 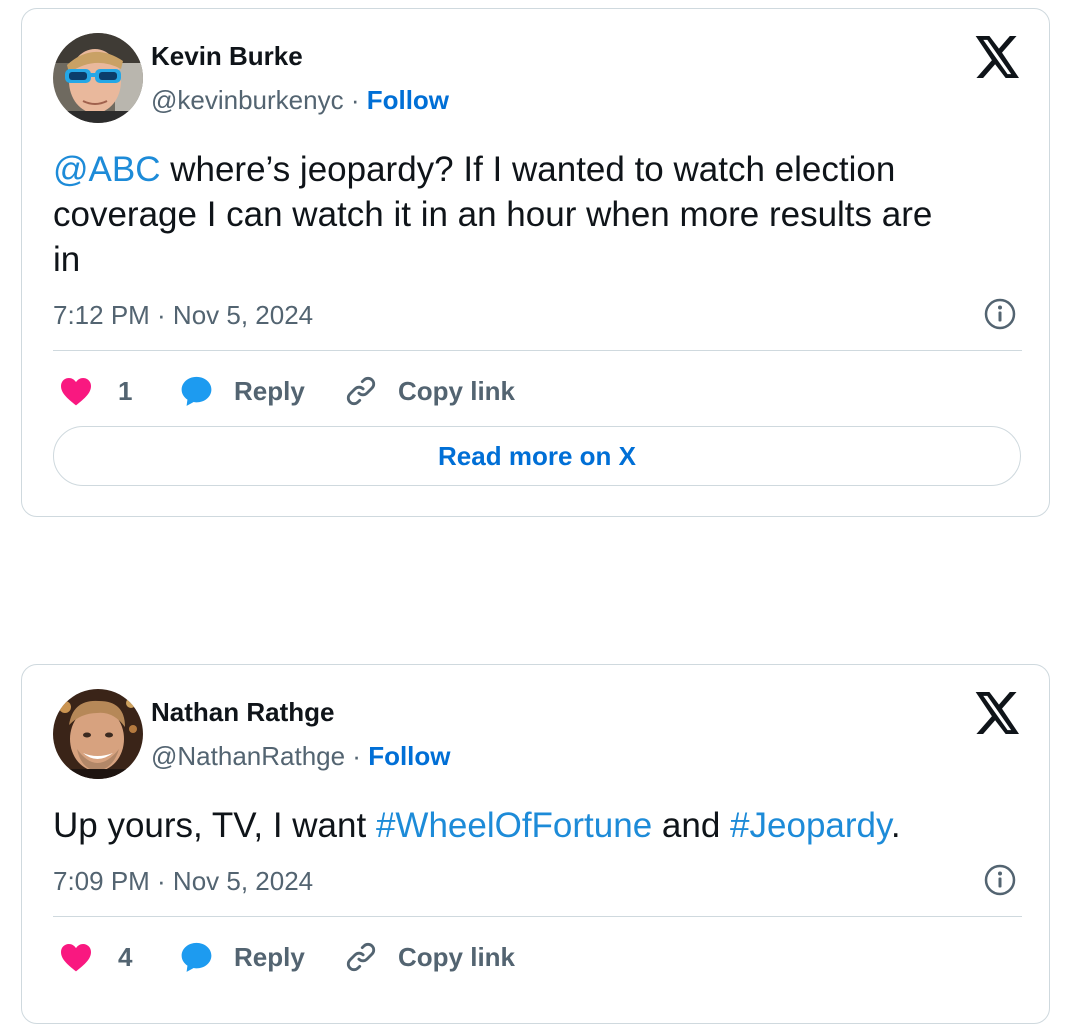 I want to click on like-count: 1, so click(x=125, y=390).